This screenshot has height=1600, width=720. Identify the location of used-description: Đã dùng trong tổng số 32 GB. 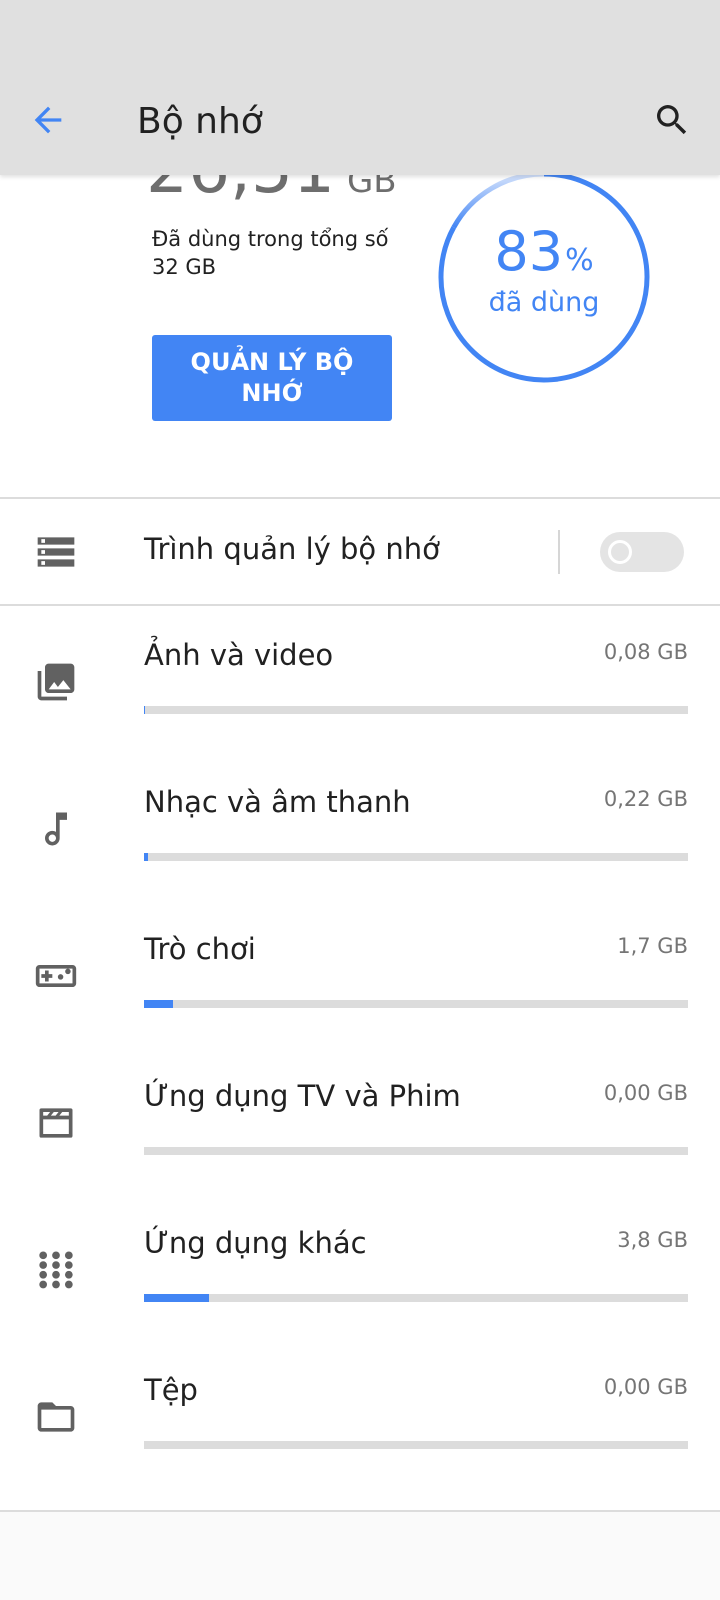
(270, 253).